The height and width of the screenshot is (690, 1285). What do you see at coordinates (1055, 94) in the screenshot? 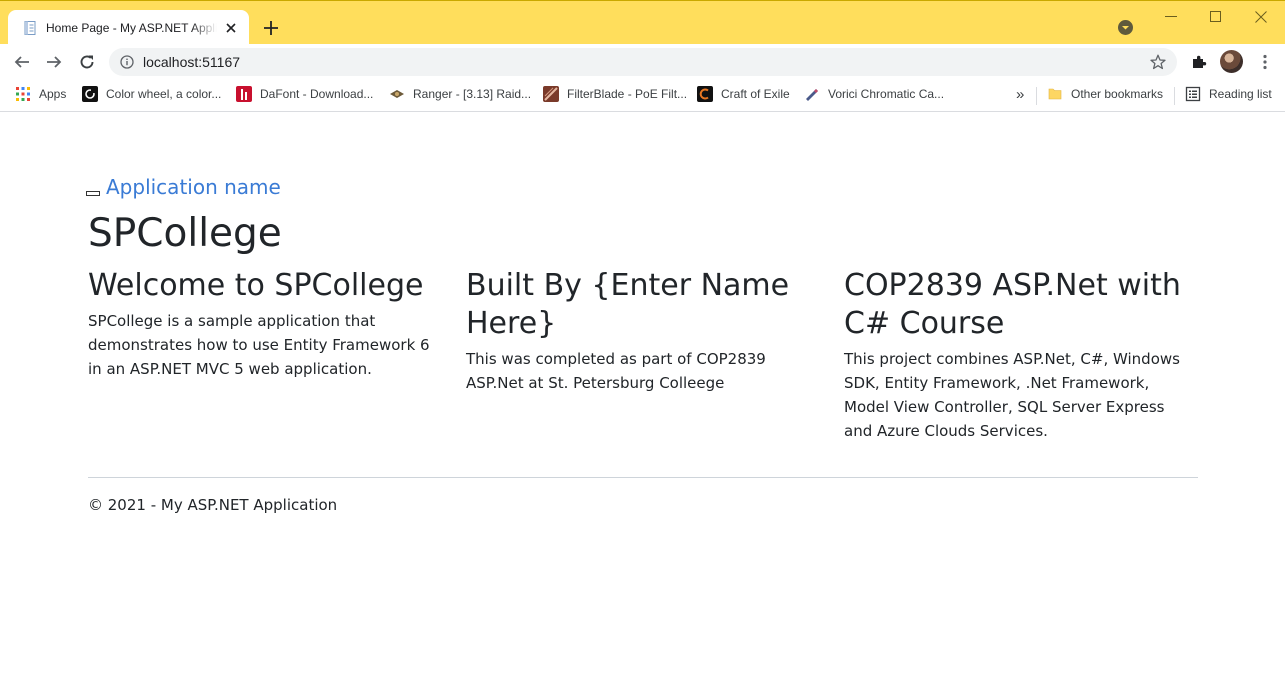
I see `folder-icon` at bounding box center [1055, 94].